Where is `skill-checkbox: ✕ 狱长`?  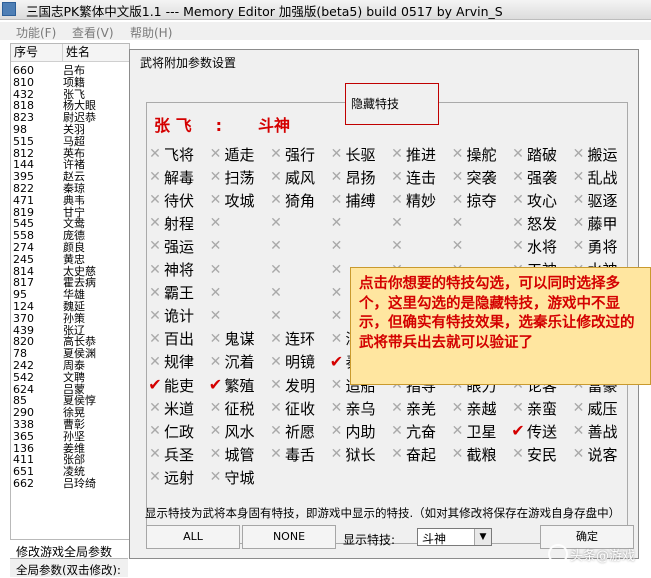 skill-checkbox: ✕ 狱长 is located at coordinates (352, 454).